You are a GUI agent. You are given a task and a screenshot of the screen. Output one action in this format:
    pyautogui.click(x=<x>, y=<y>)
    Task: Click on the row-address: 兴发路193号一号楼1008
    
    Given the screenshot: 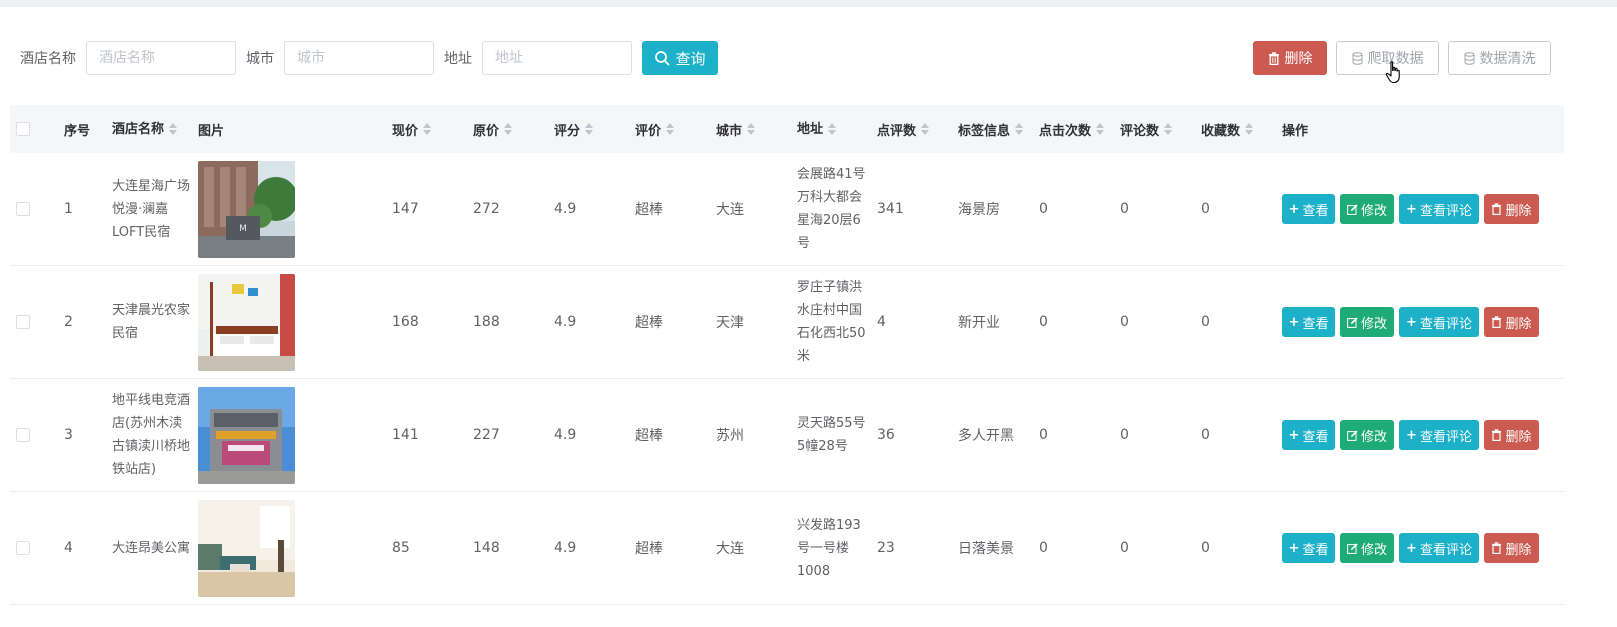 What is the action you would take?
    pyautogui.click(x=829, y=548)
    